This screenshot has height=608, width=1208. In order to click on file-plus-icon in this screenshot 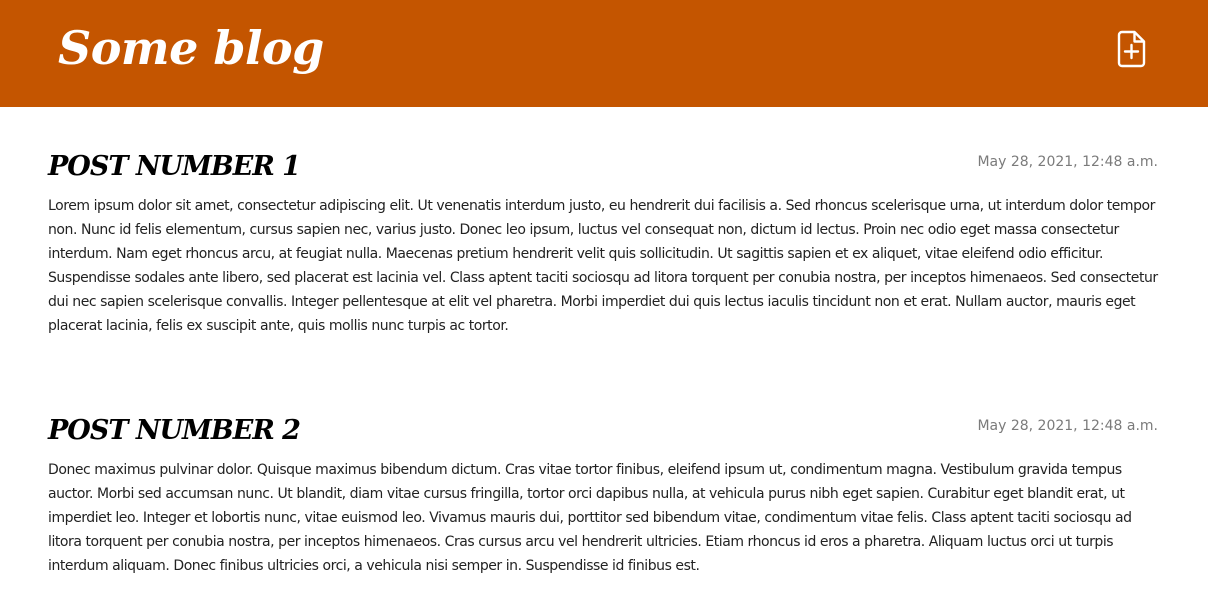, I will do `click(1131, 49)`.